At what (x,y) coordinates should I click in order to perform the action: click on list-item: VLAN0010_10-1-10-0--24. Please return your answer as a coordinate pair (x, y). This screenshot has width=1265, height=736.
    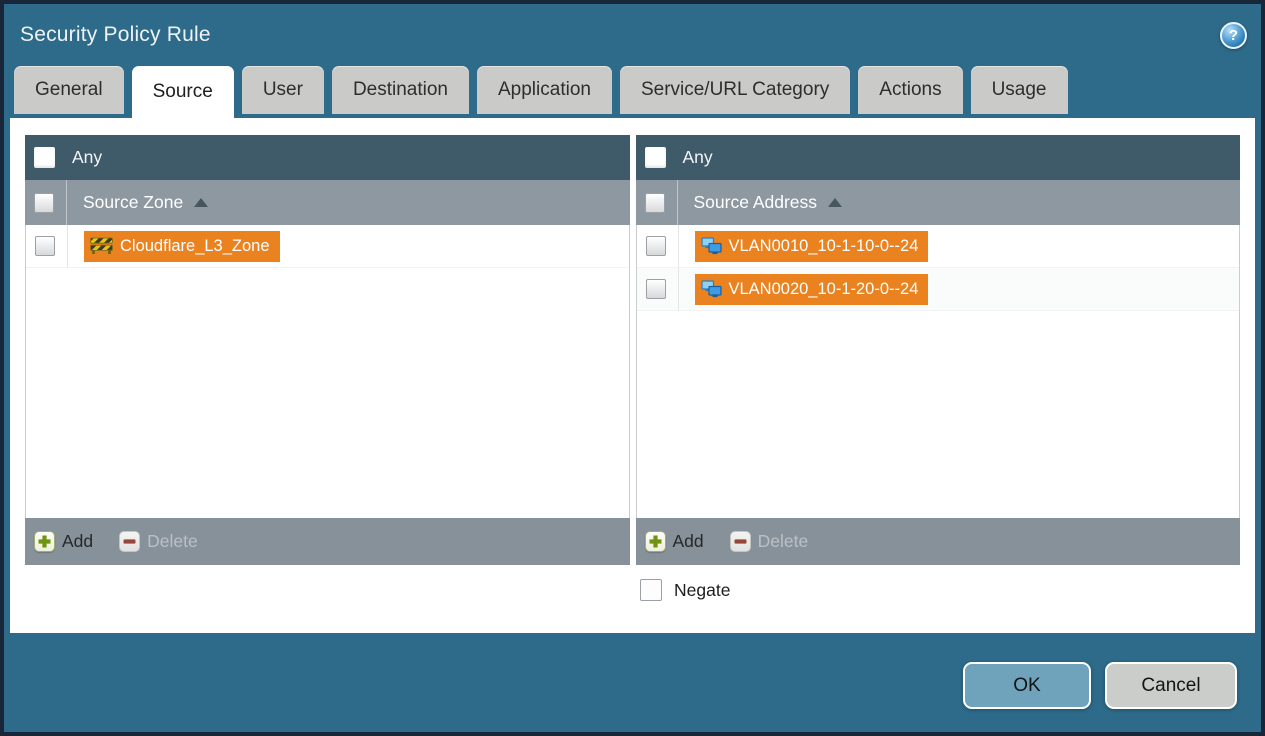
    Looking at the image, I should click on (937, 246).